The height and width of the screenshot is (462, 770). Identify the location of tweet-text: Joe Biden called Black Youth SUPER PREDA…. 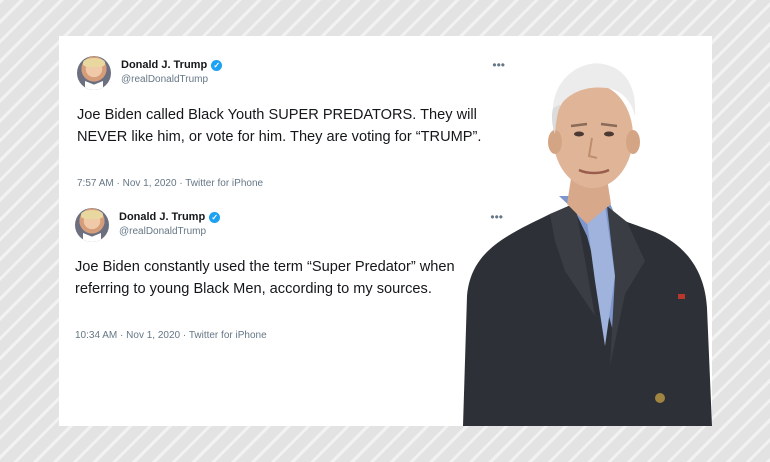
(279, 126).